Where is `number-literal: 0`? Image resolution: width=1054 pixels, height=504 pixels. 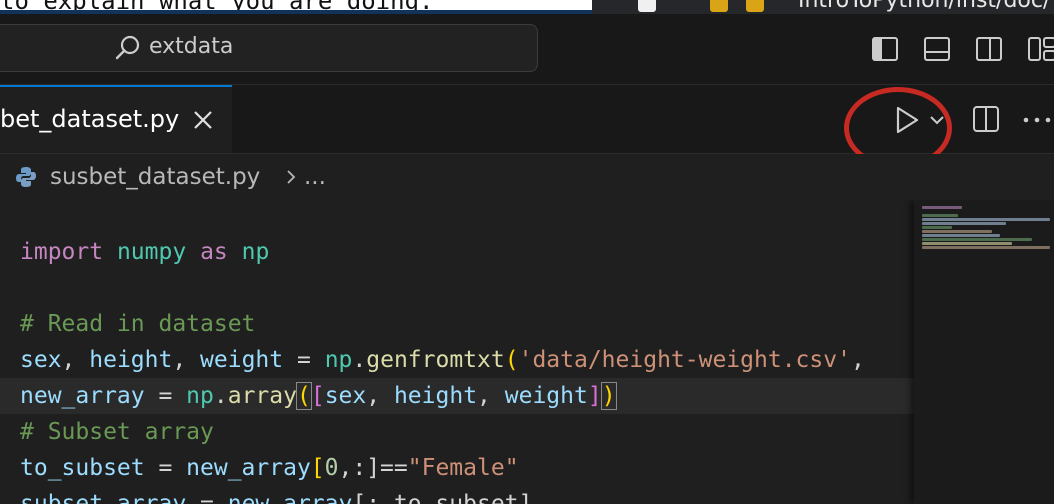 number-literal: 0 is located at coordinates (331, 468).